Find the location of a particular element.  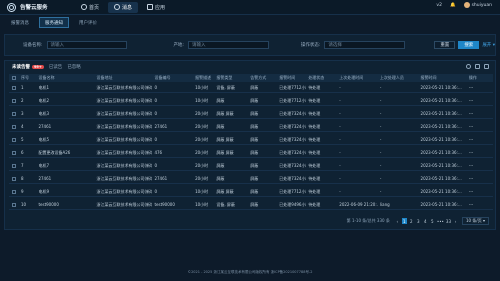

col-last-handled-time: 上次处理时间 is located at coordinates (357, 78).